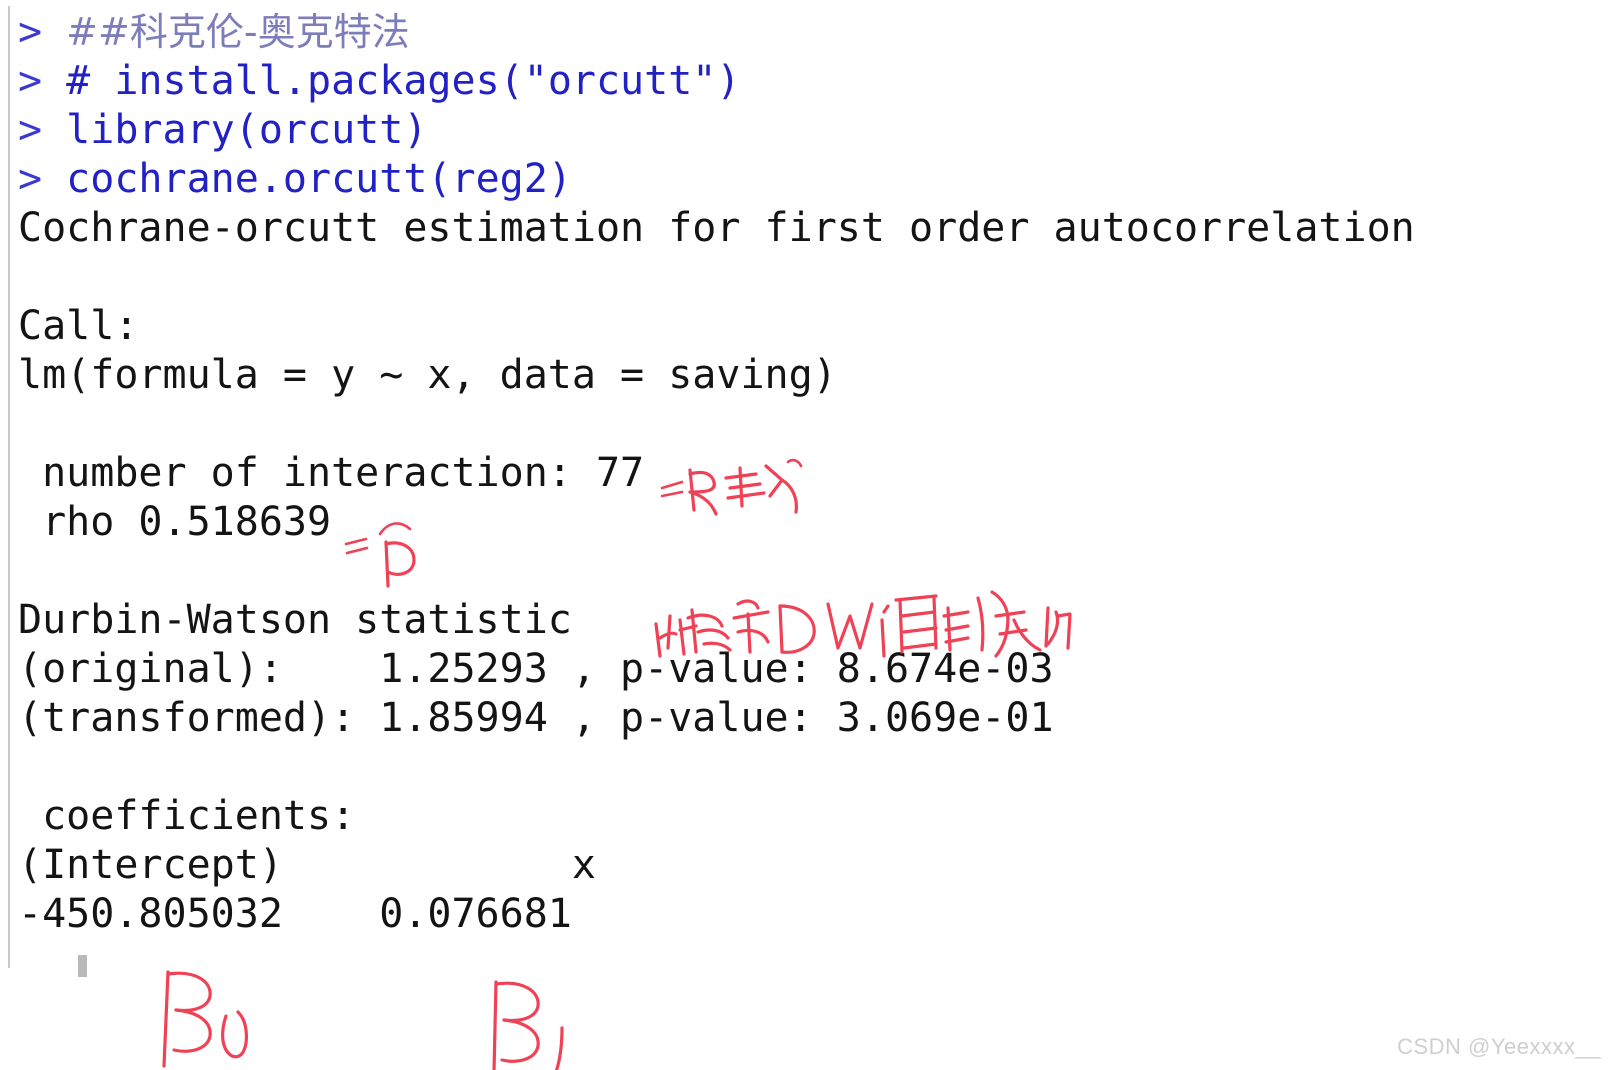 The height and width of the screenshot is (1070, 1619). What do you see at coordinates (175, 522) in the screenshot?
I see `output-rho: rho 0.518639` at bounding box center [175, 522].